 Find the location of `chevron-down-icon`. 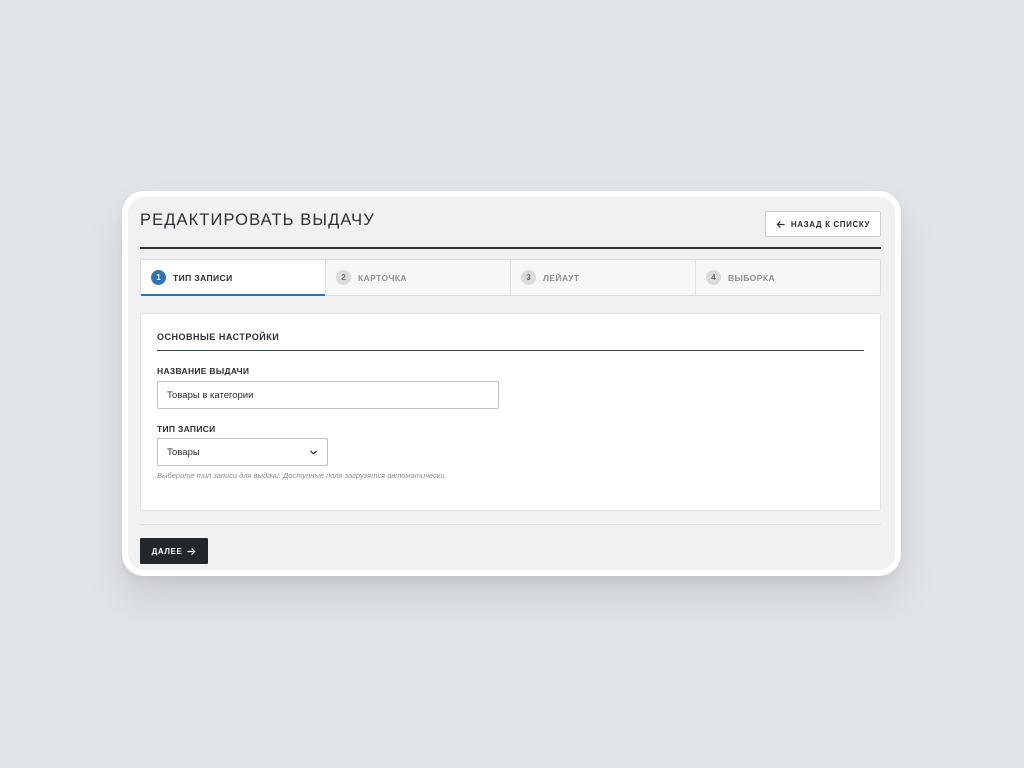

chevron-down-icon is located at coordinates (313, 452).